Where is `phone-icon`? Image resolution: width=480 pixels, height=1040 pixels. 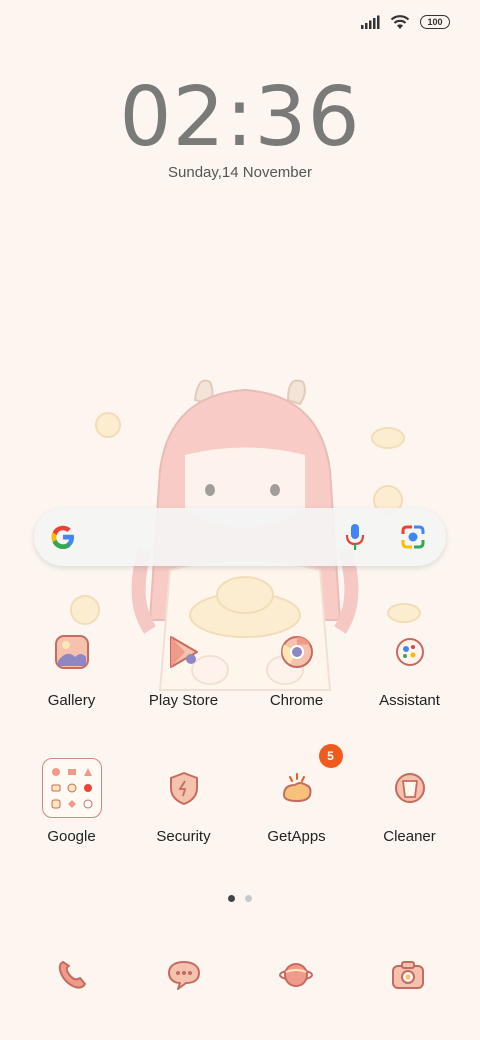 phone-icon is located at coordinates (72, 975).